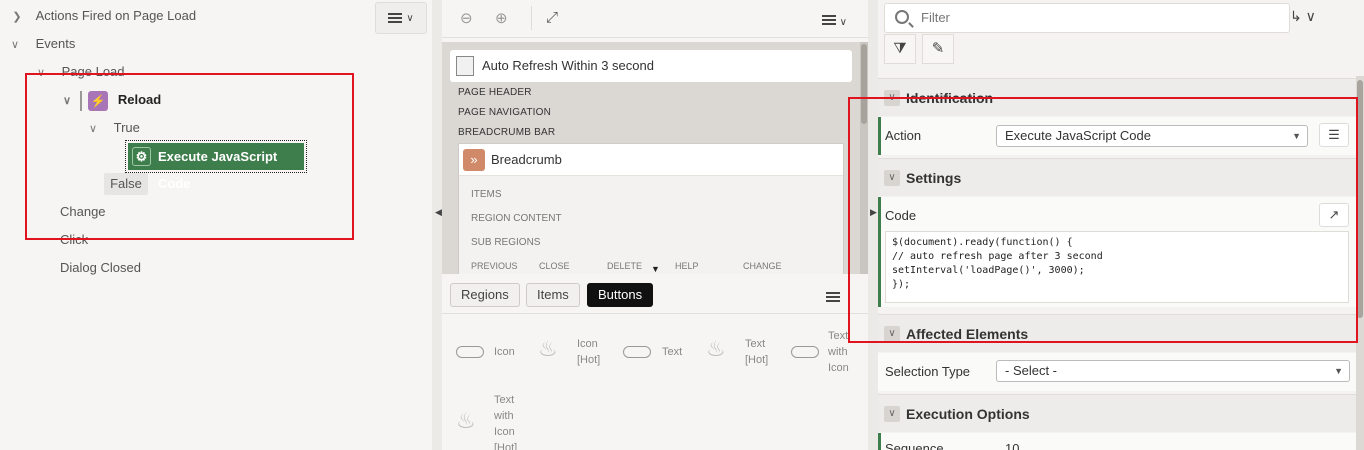 This screenshot has width=1364, height=450. Describe the element at coordinates (437, 225) in the screenshot. I see `left-splitter: ◀` at that location.